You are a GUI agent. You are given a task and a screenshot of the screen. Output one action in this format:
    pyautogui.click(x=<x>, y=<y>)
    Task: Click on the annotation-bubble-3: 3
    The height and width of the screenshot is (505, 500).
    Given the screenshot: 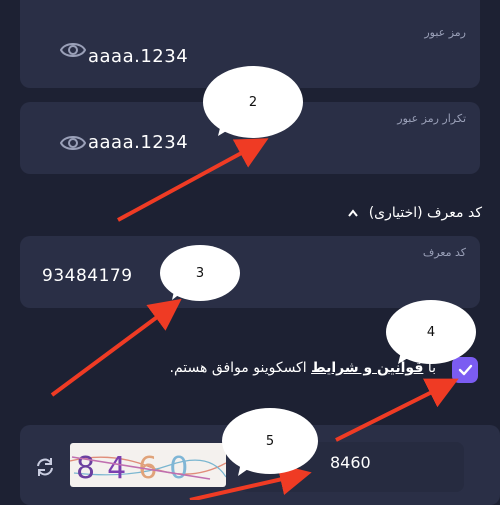 What is the action you would take?
    pyautogui.click(x=200, y=273)
    